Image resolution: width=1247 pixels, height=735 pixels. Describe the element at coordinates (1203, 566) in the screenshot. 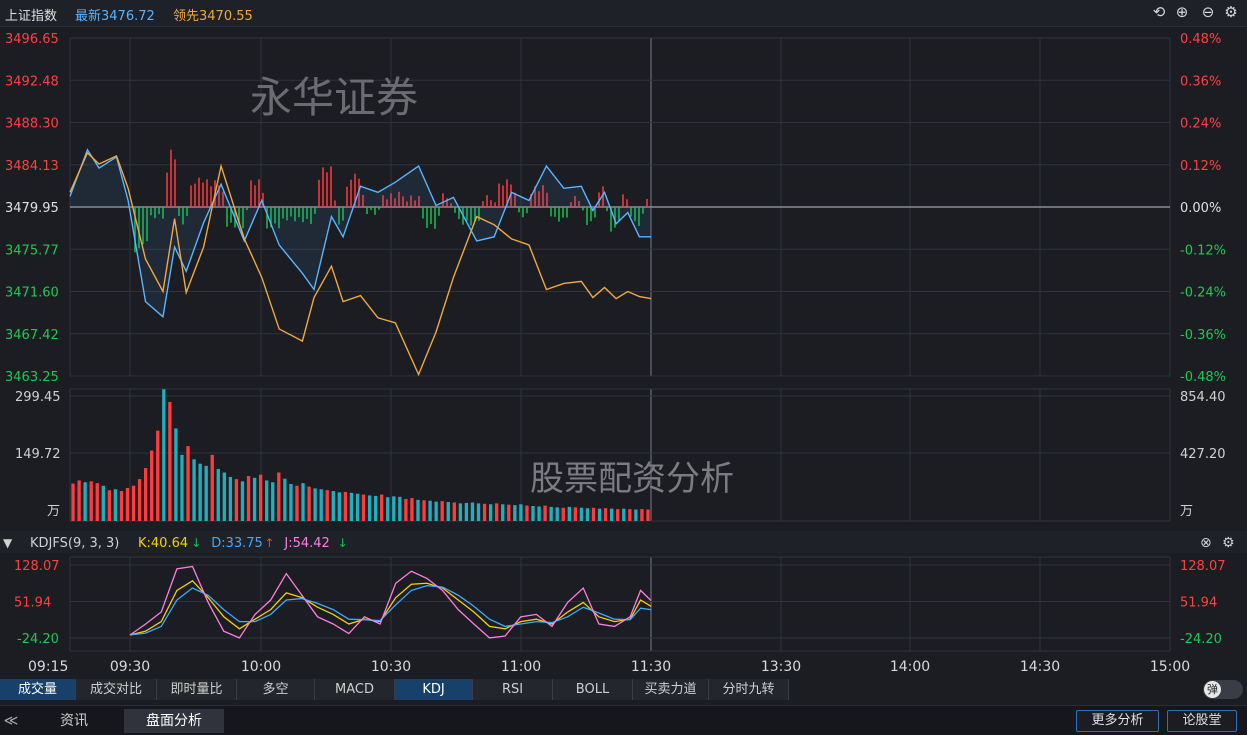

I see `kdj-tick-right: 128.07` at that location.